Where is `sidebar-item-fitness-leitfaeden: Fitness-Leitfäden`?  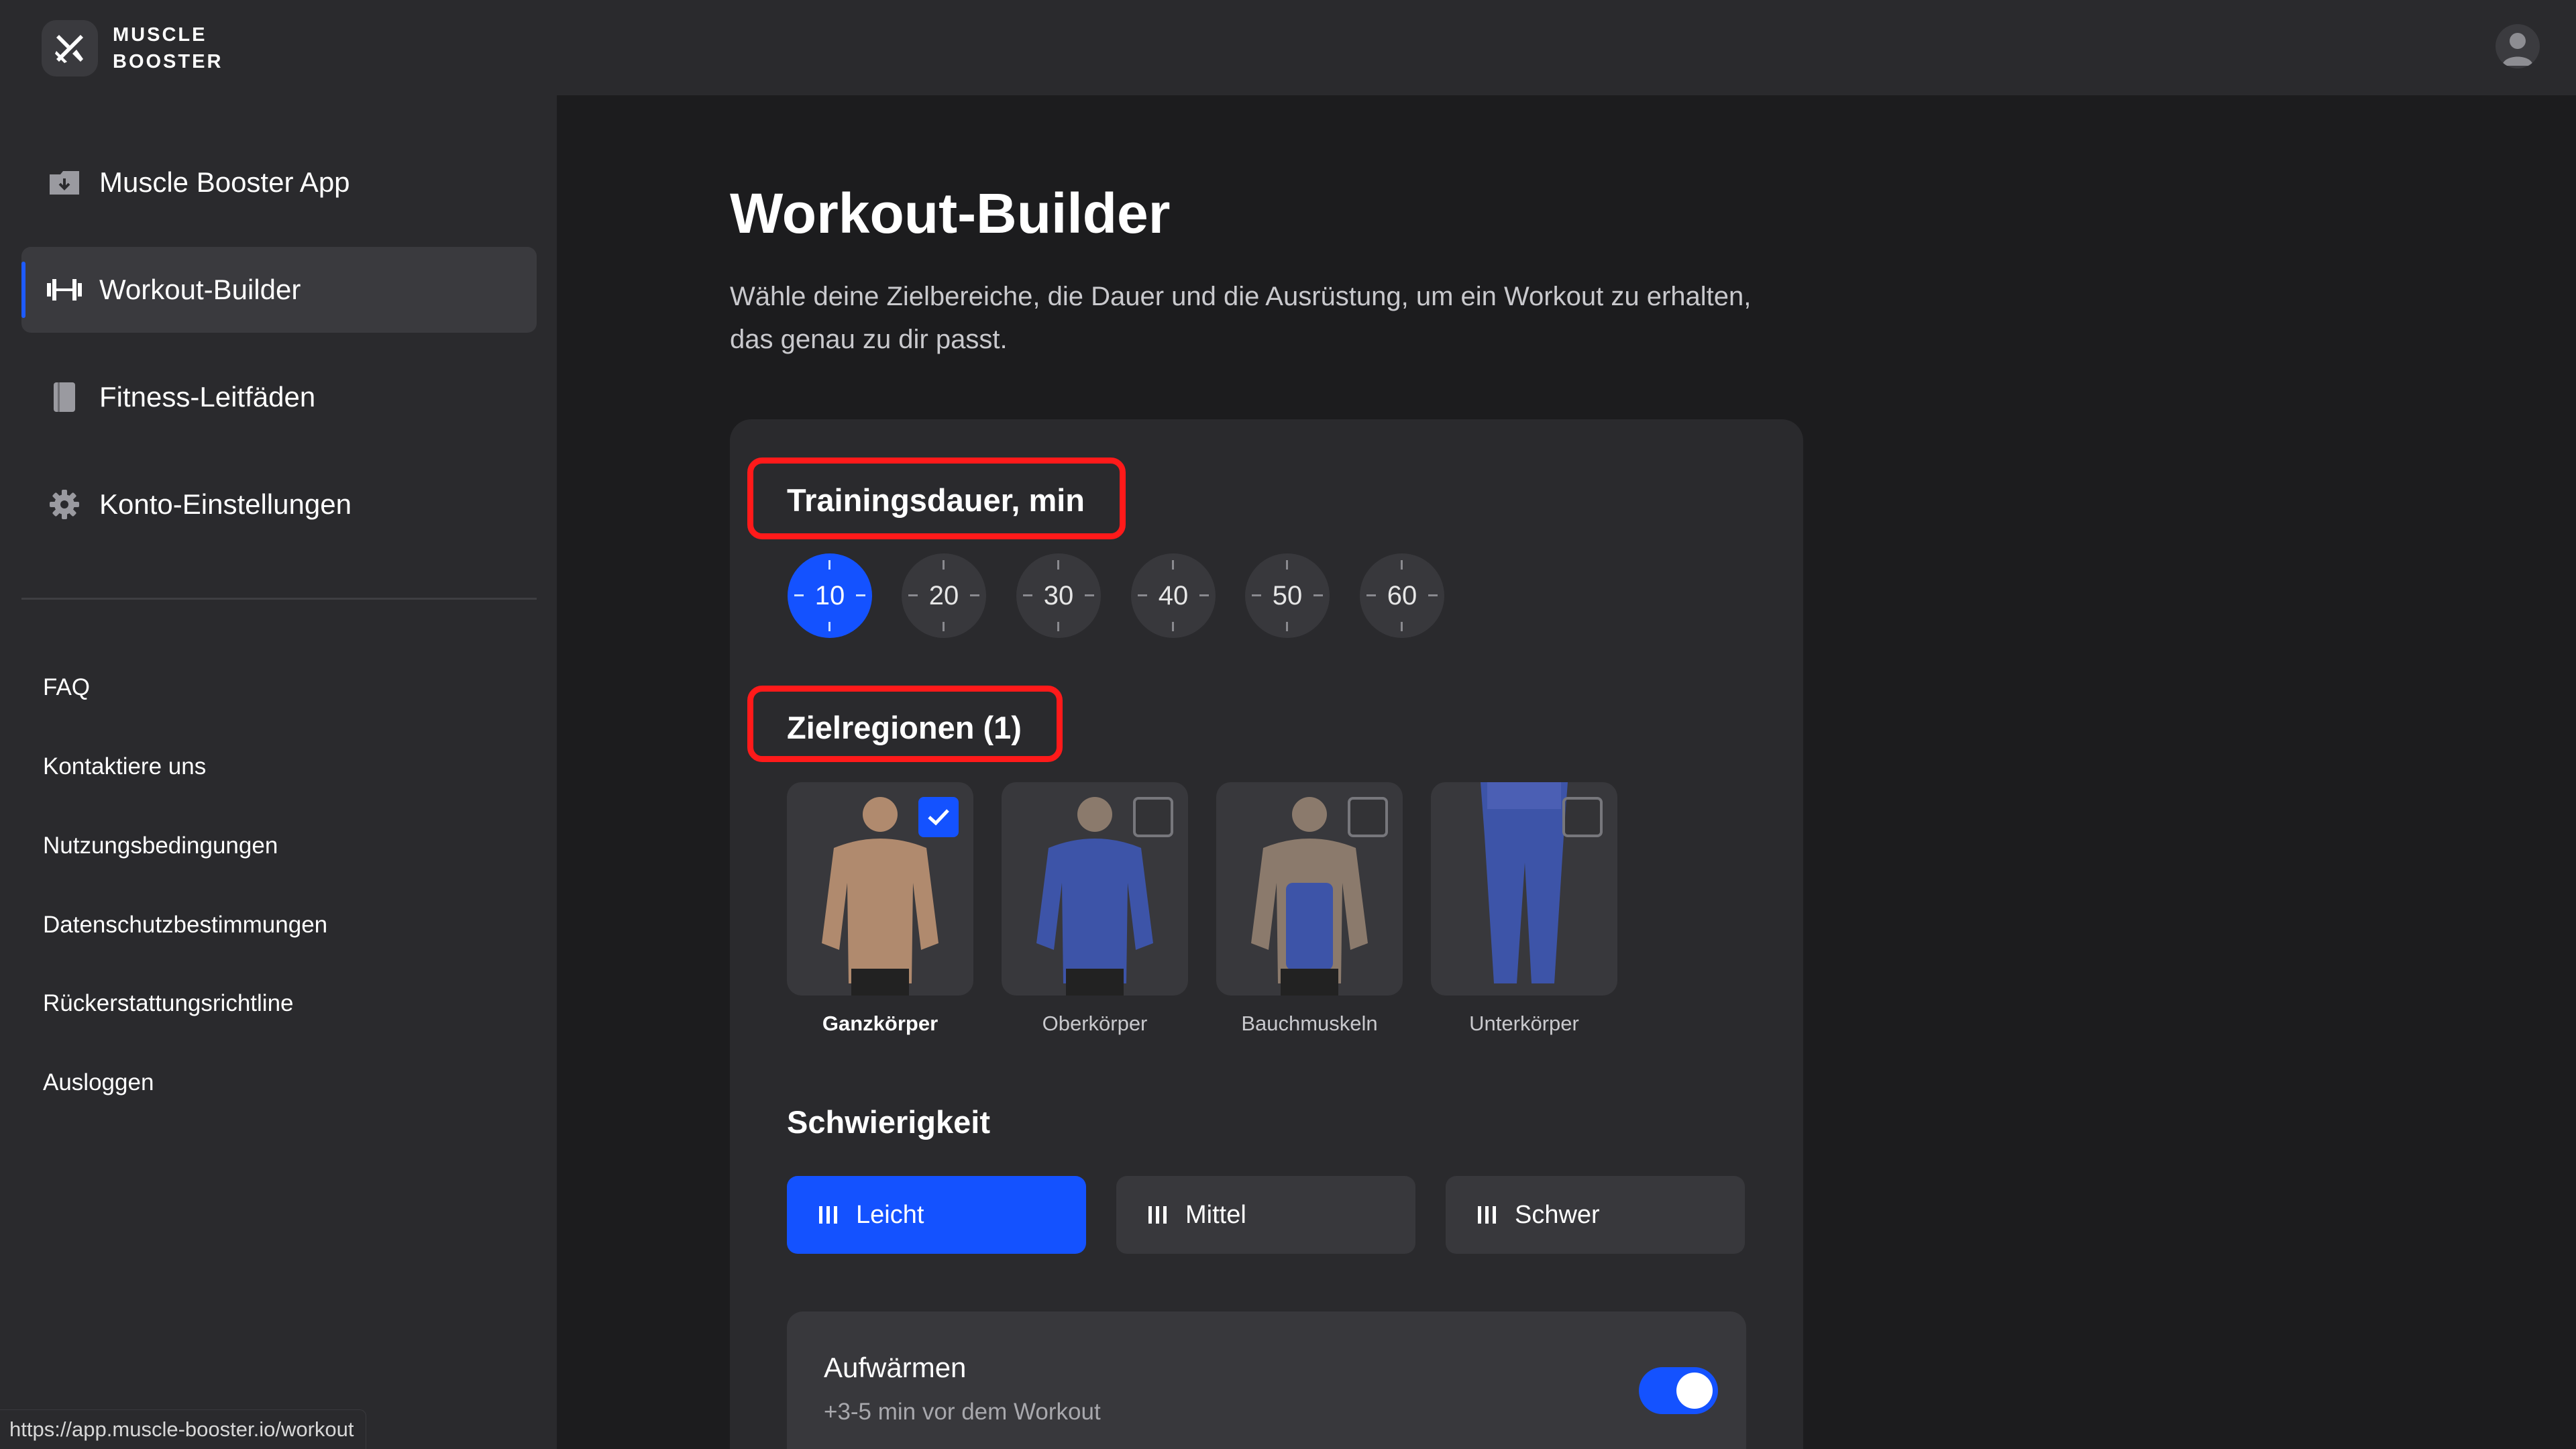 sidebar-item-fitness-leitfaeden: Fitness-Leitfäden is located at coordinates (279, 397).